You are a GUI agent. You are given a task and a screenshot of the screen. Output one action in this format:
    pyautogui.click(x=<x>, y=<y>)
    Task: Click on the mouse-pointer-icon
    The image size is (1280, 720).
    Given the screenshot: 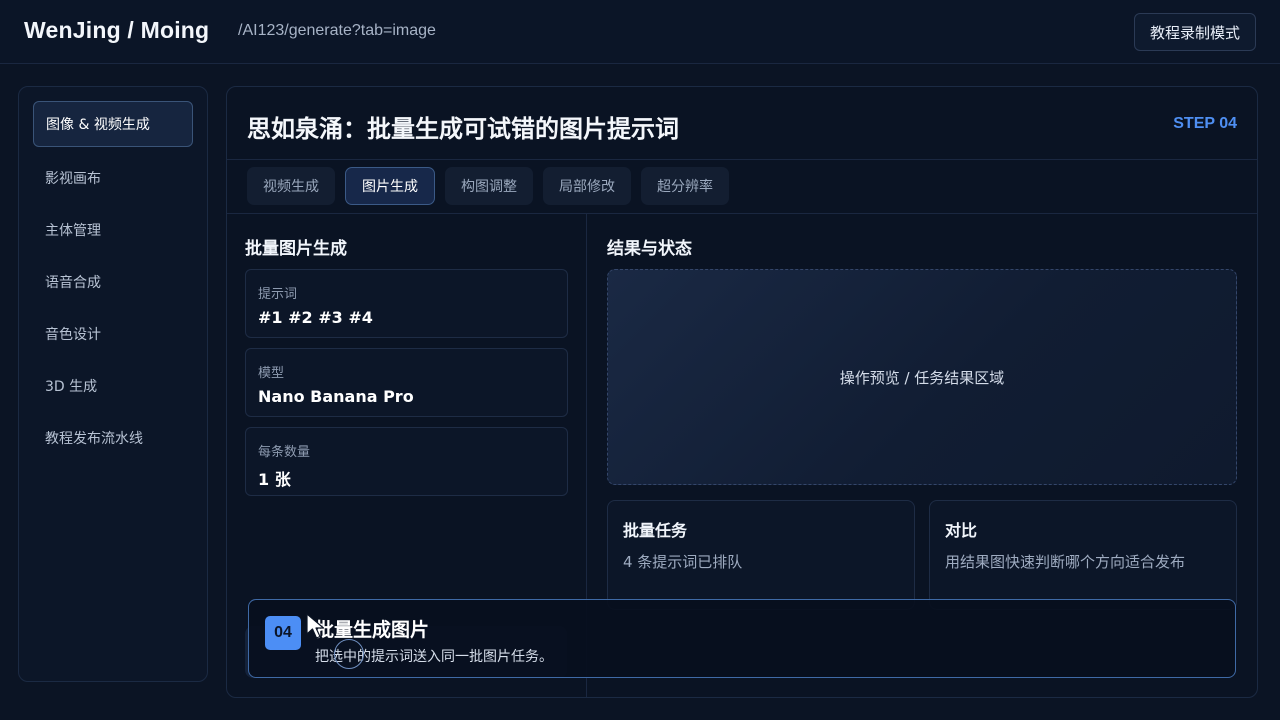 What is the action you would take?
    pyautogui.click(x=315, y=626)
    